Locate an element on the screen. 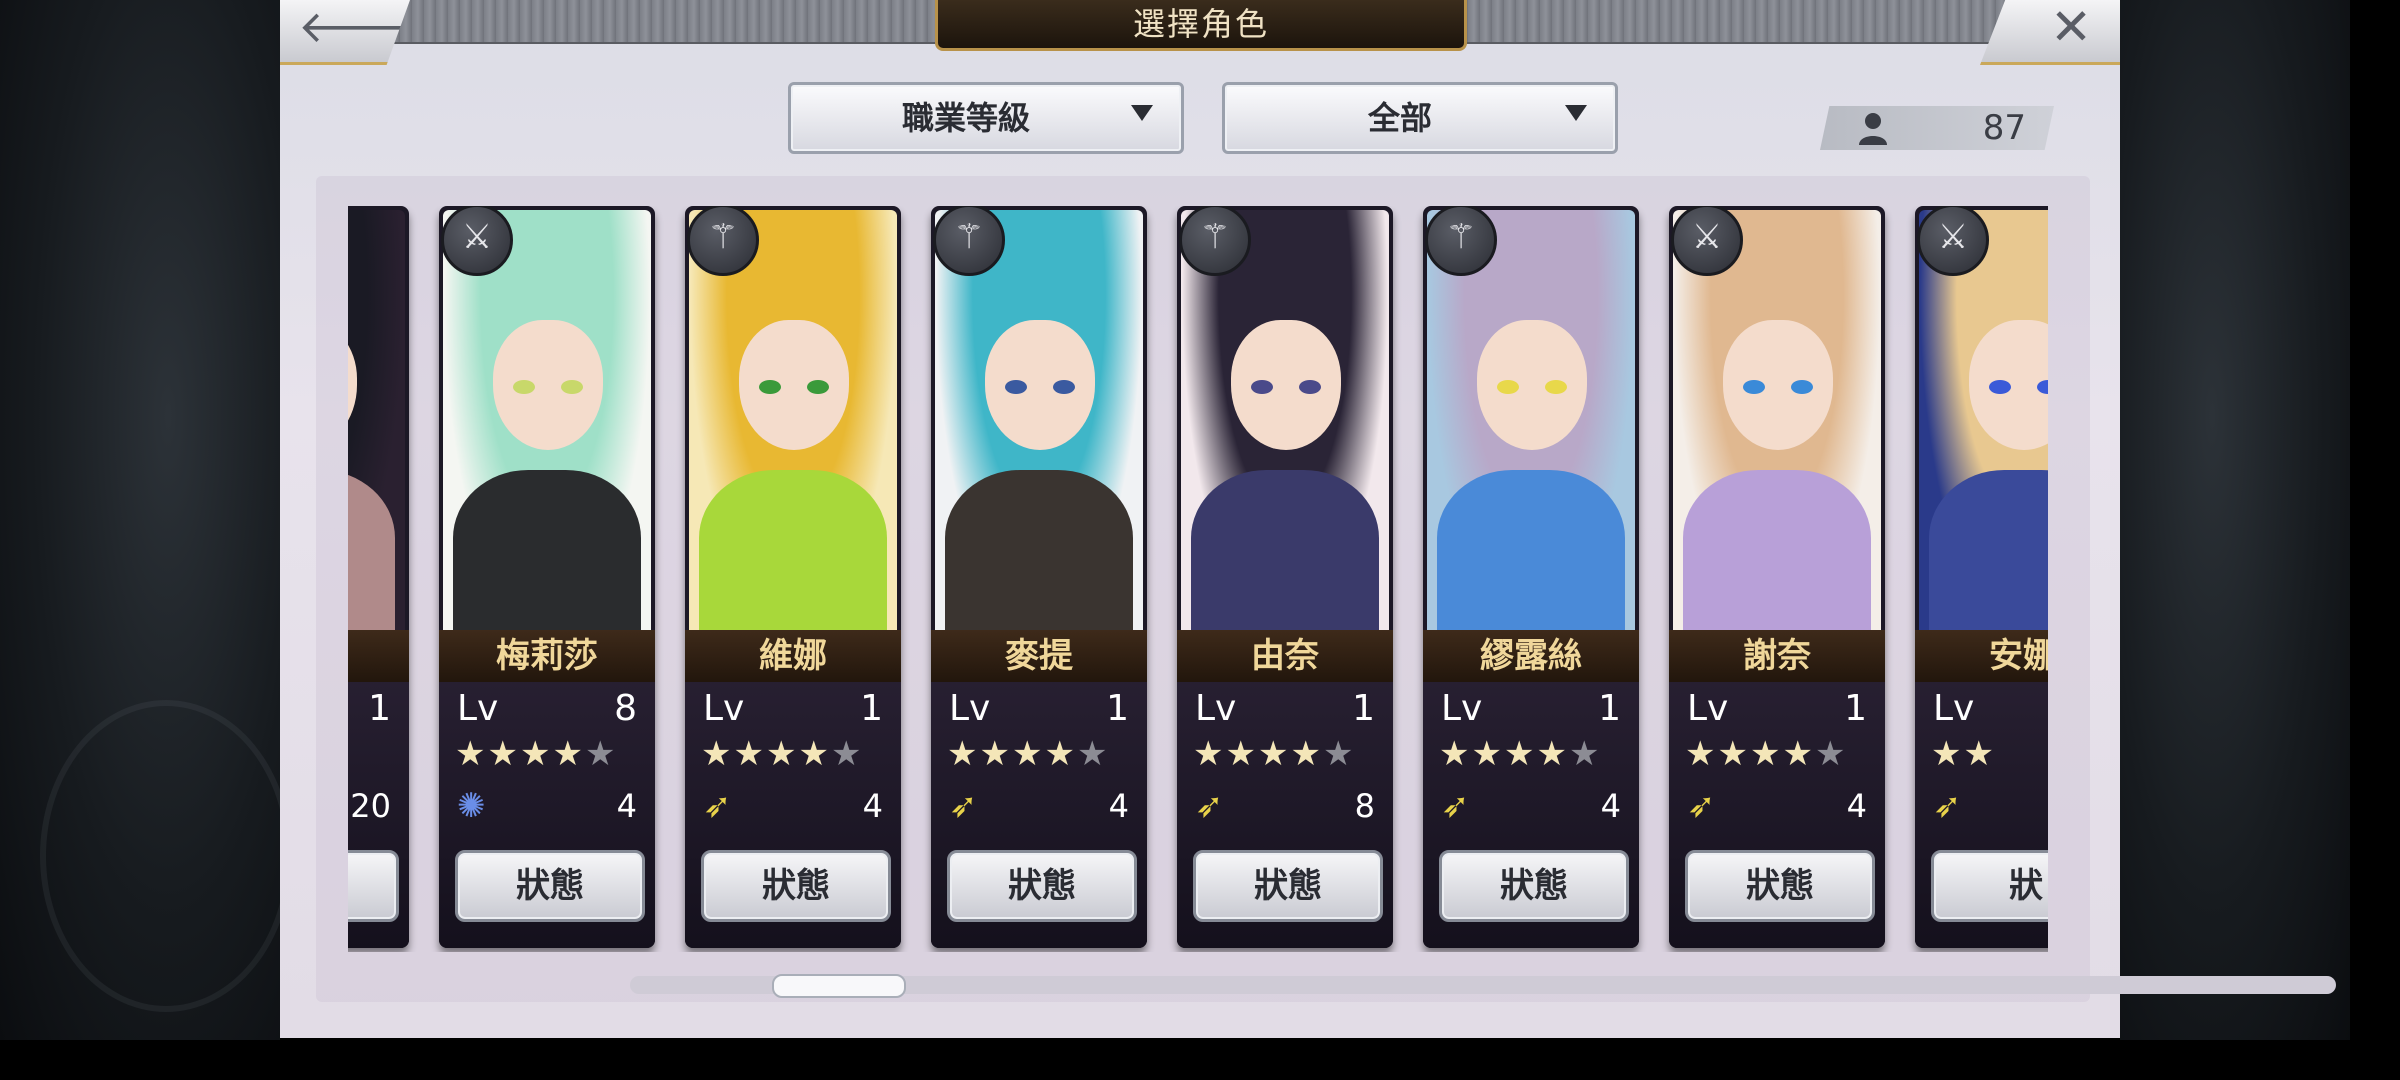 The height and width of the screenshot is (1080, 2400). character-card: ⚚ 由奈 Lv 1 ★★★★★ ➶ 8 狀態 is located at coordinates (1285, 577).